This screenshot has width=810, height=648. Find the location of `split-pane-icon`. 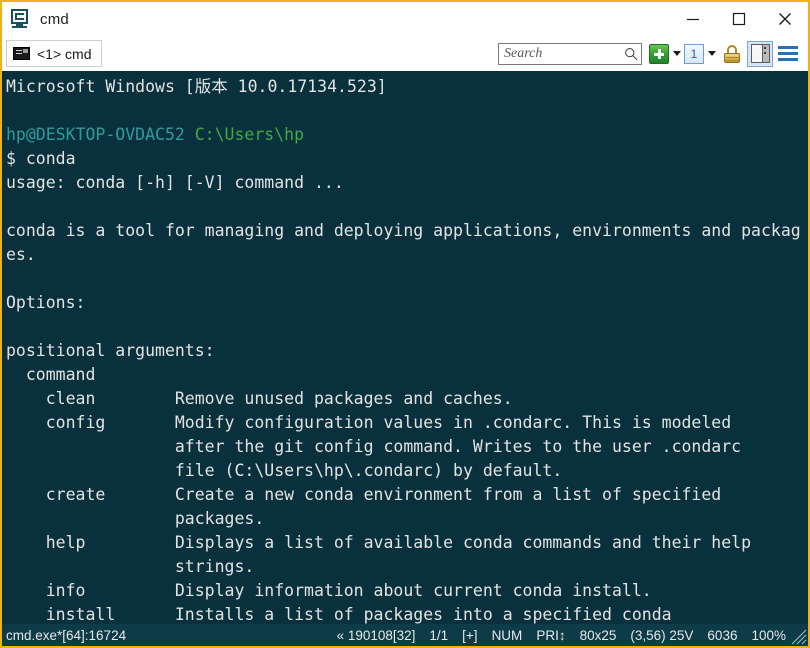

split-pane-icon is located at coordinates (760, 53).